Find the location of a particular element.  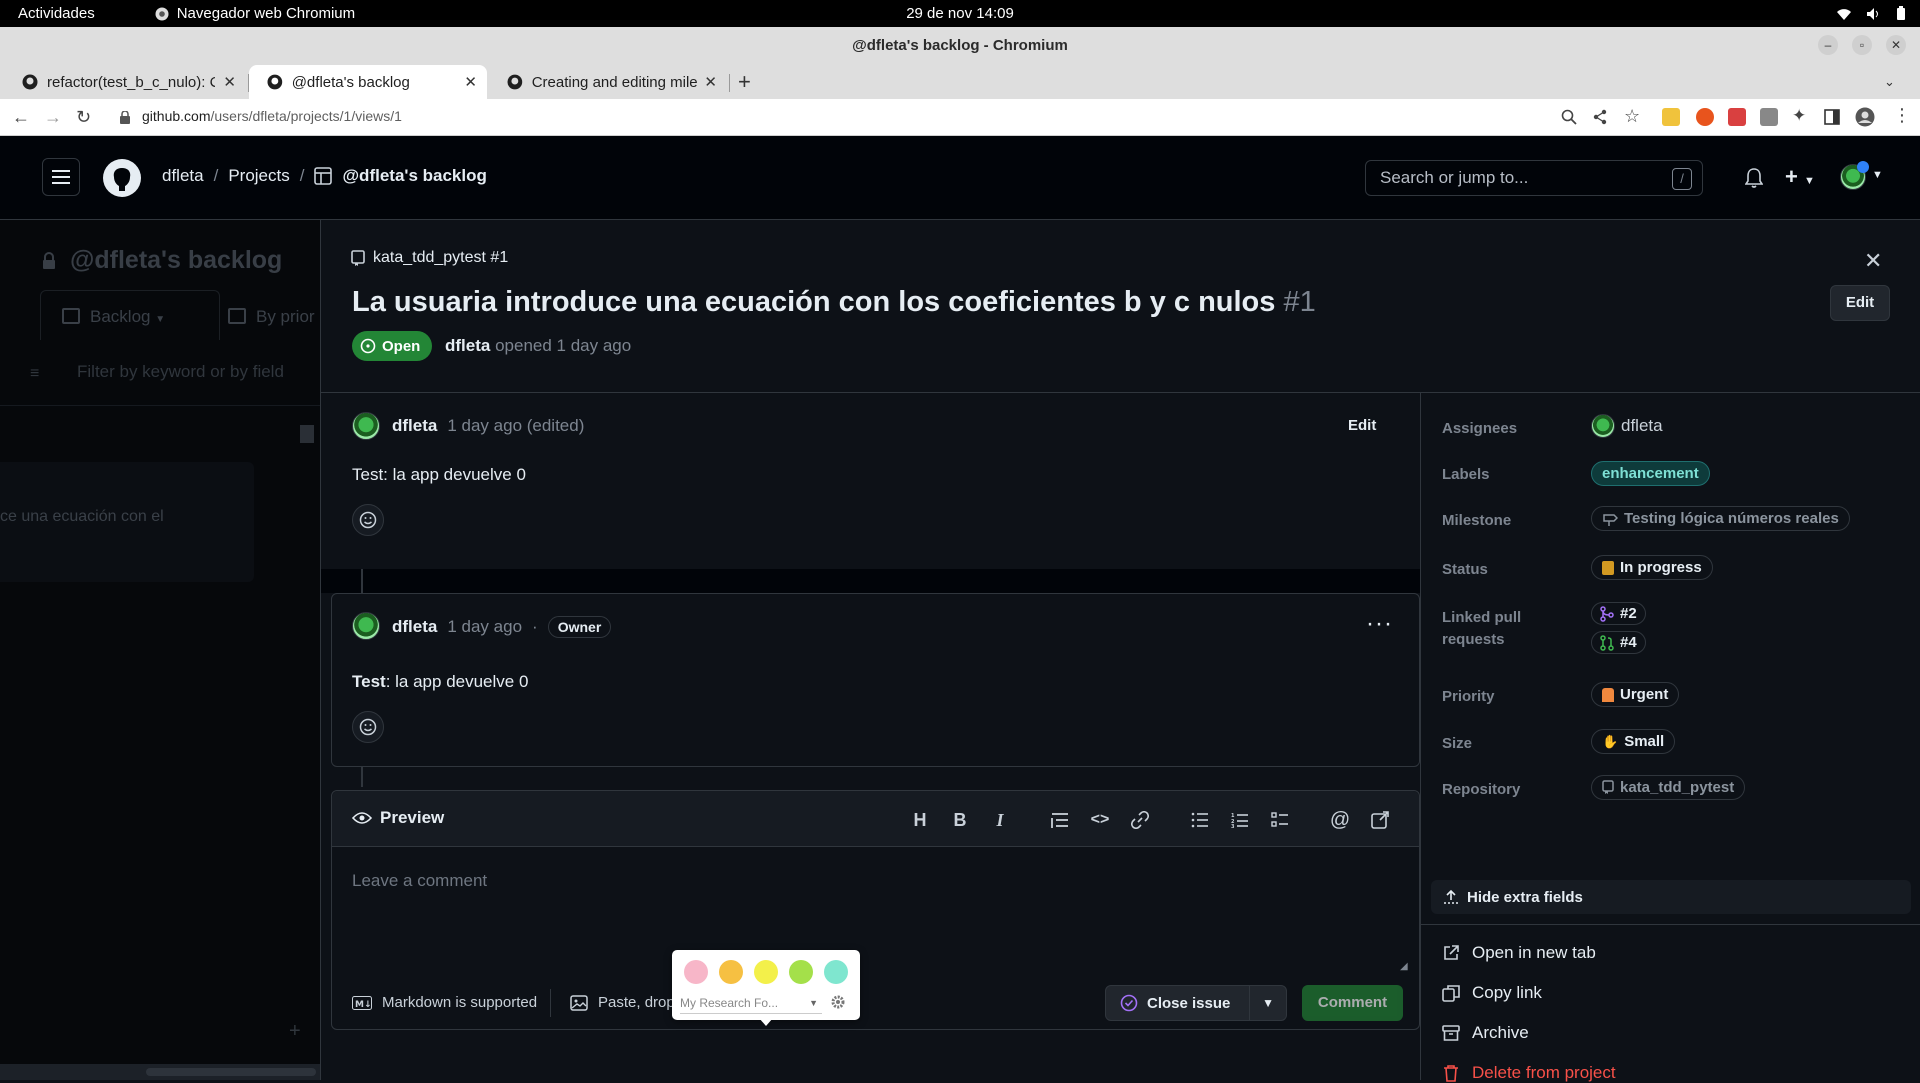

delete-from-project-button: Delete from project is located at coordinates (1529, 1073).